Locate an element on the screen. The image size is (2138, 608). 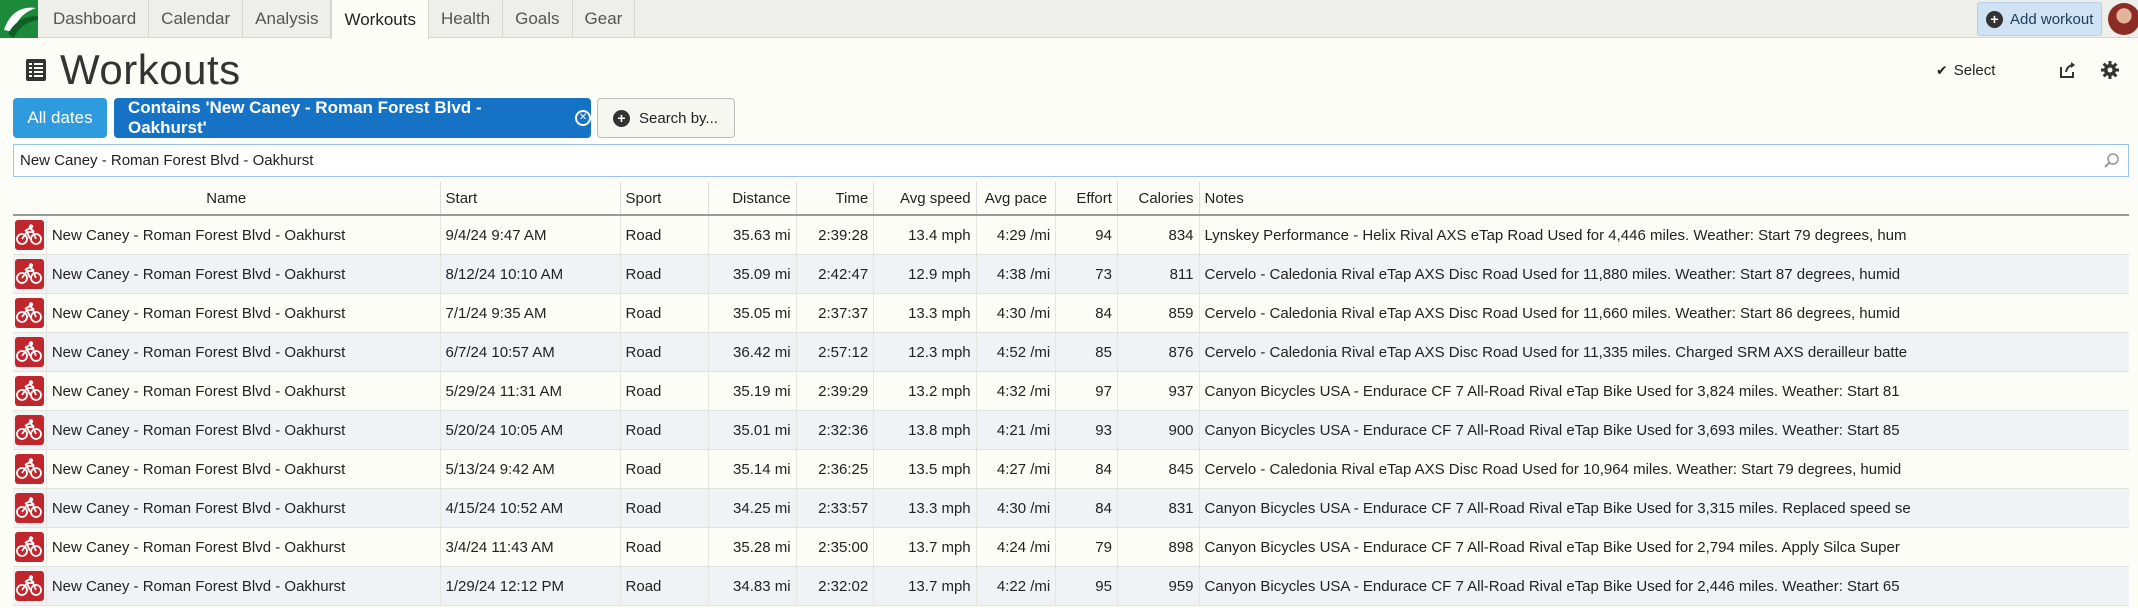
cell-avg-speed: 13.5 mph is located at coordinates (925, 469).